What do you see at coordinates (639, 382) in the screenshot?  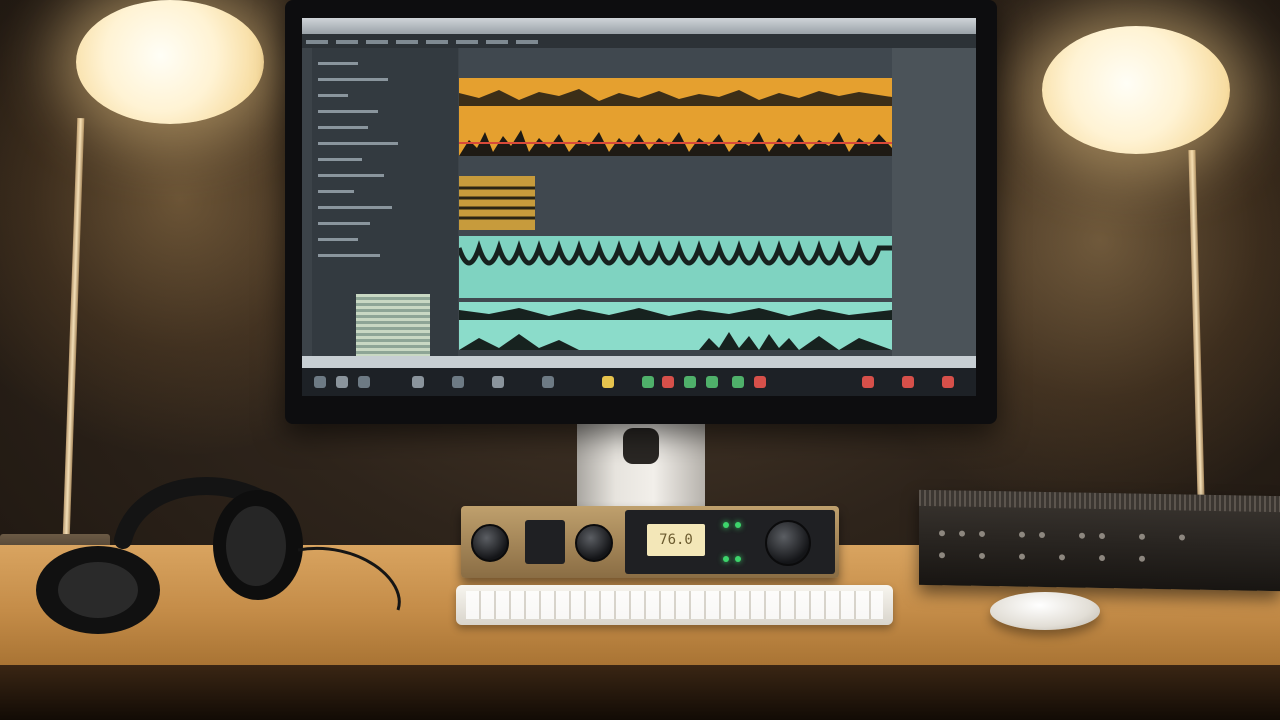 I see `transport-dock` at bounding box center [639, 382].